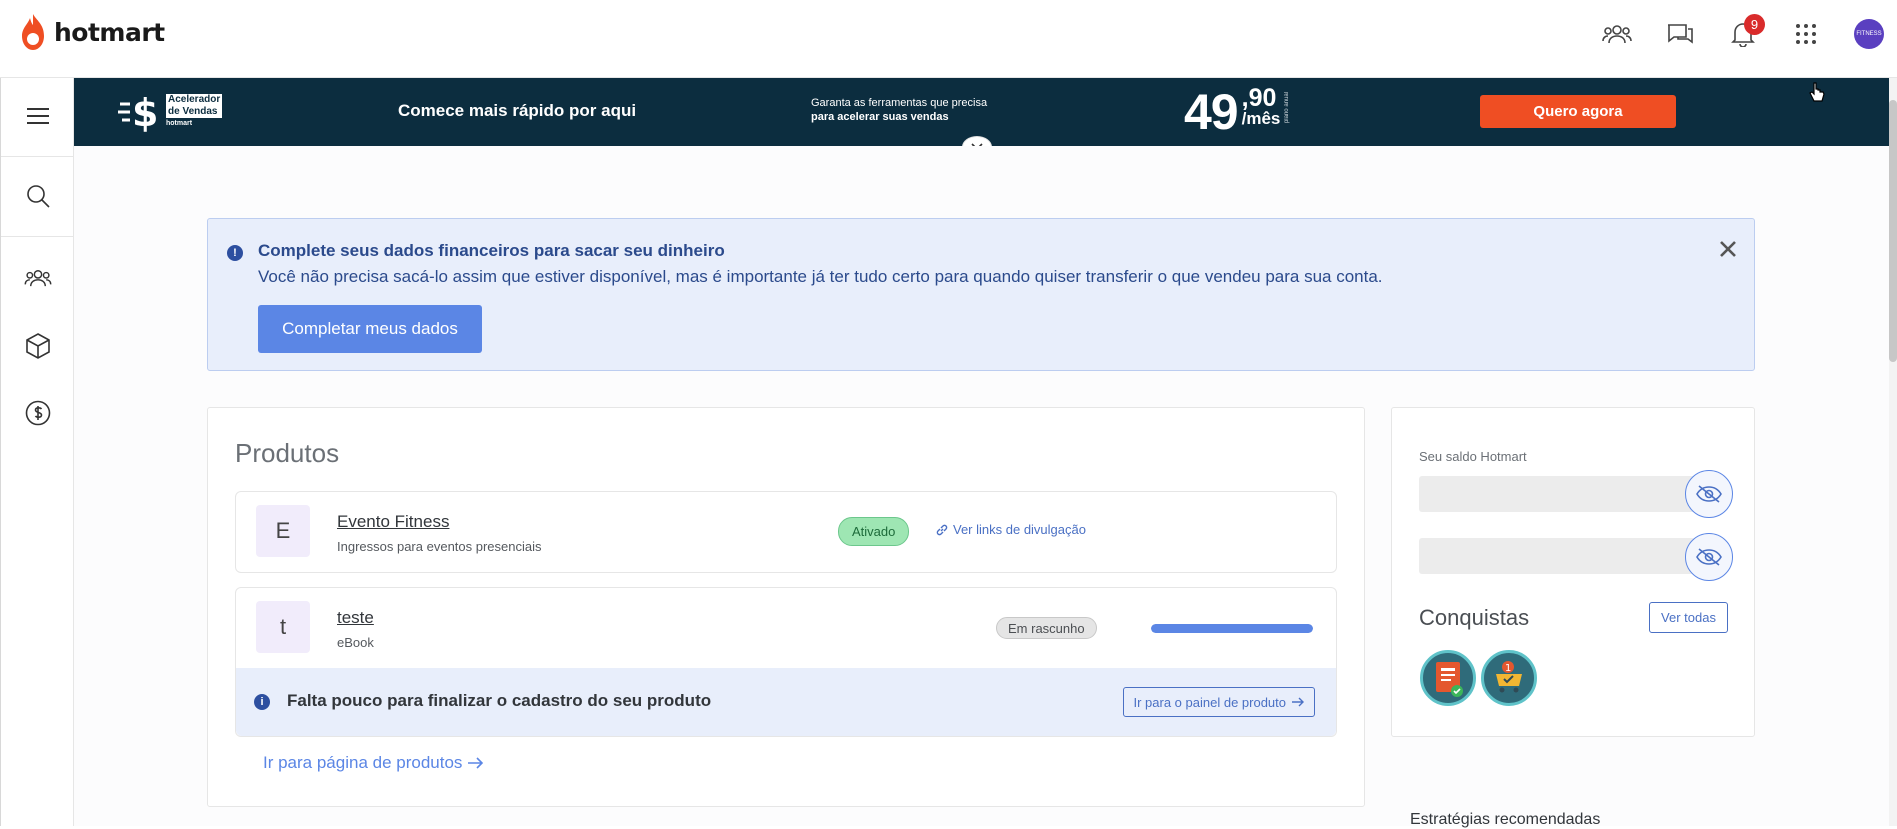 The image size is (1897, 829). Describe the element at coordinates (1806, 34) in the screenshot. I see `apps-grid-icon` at that location.